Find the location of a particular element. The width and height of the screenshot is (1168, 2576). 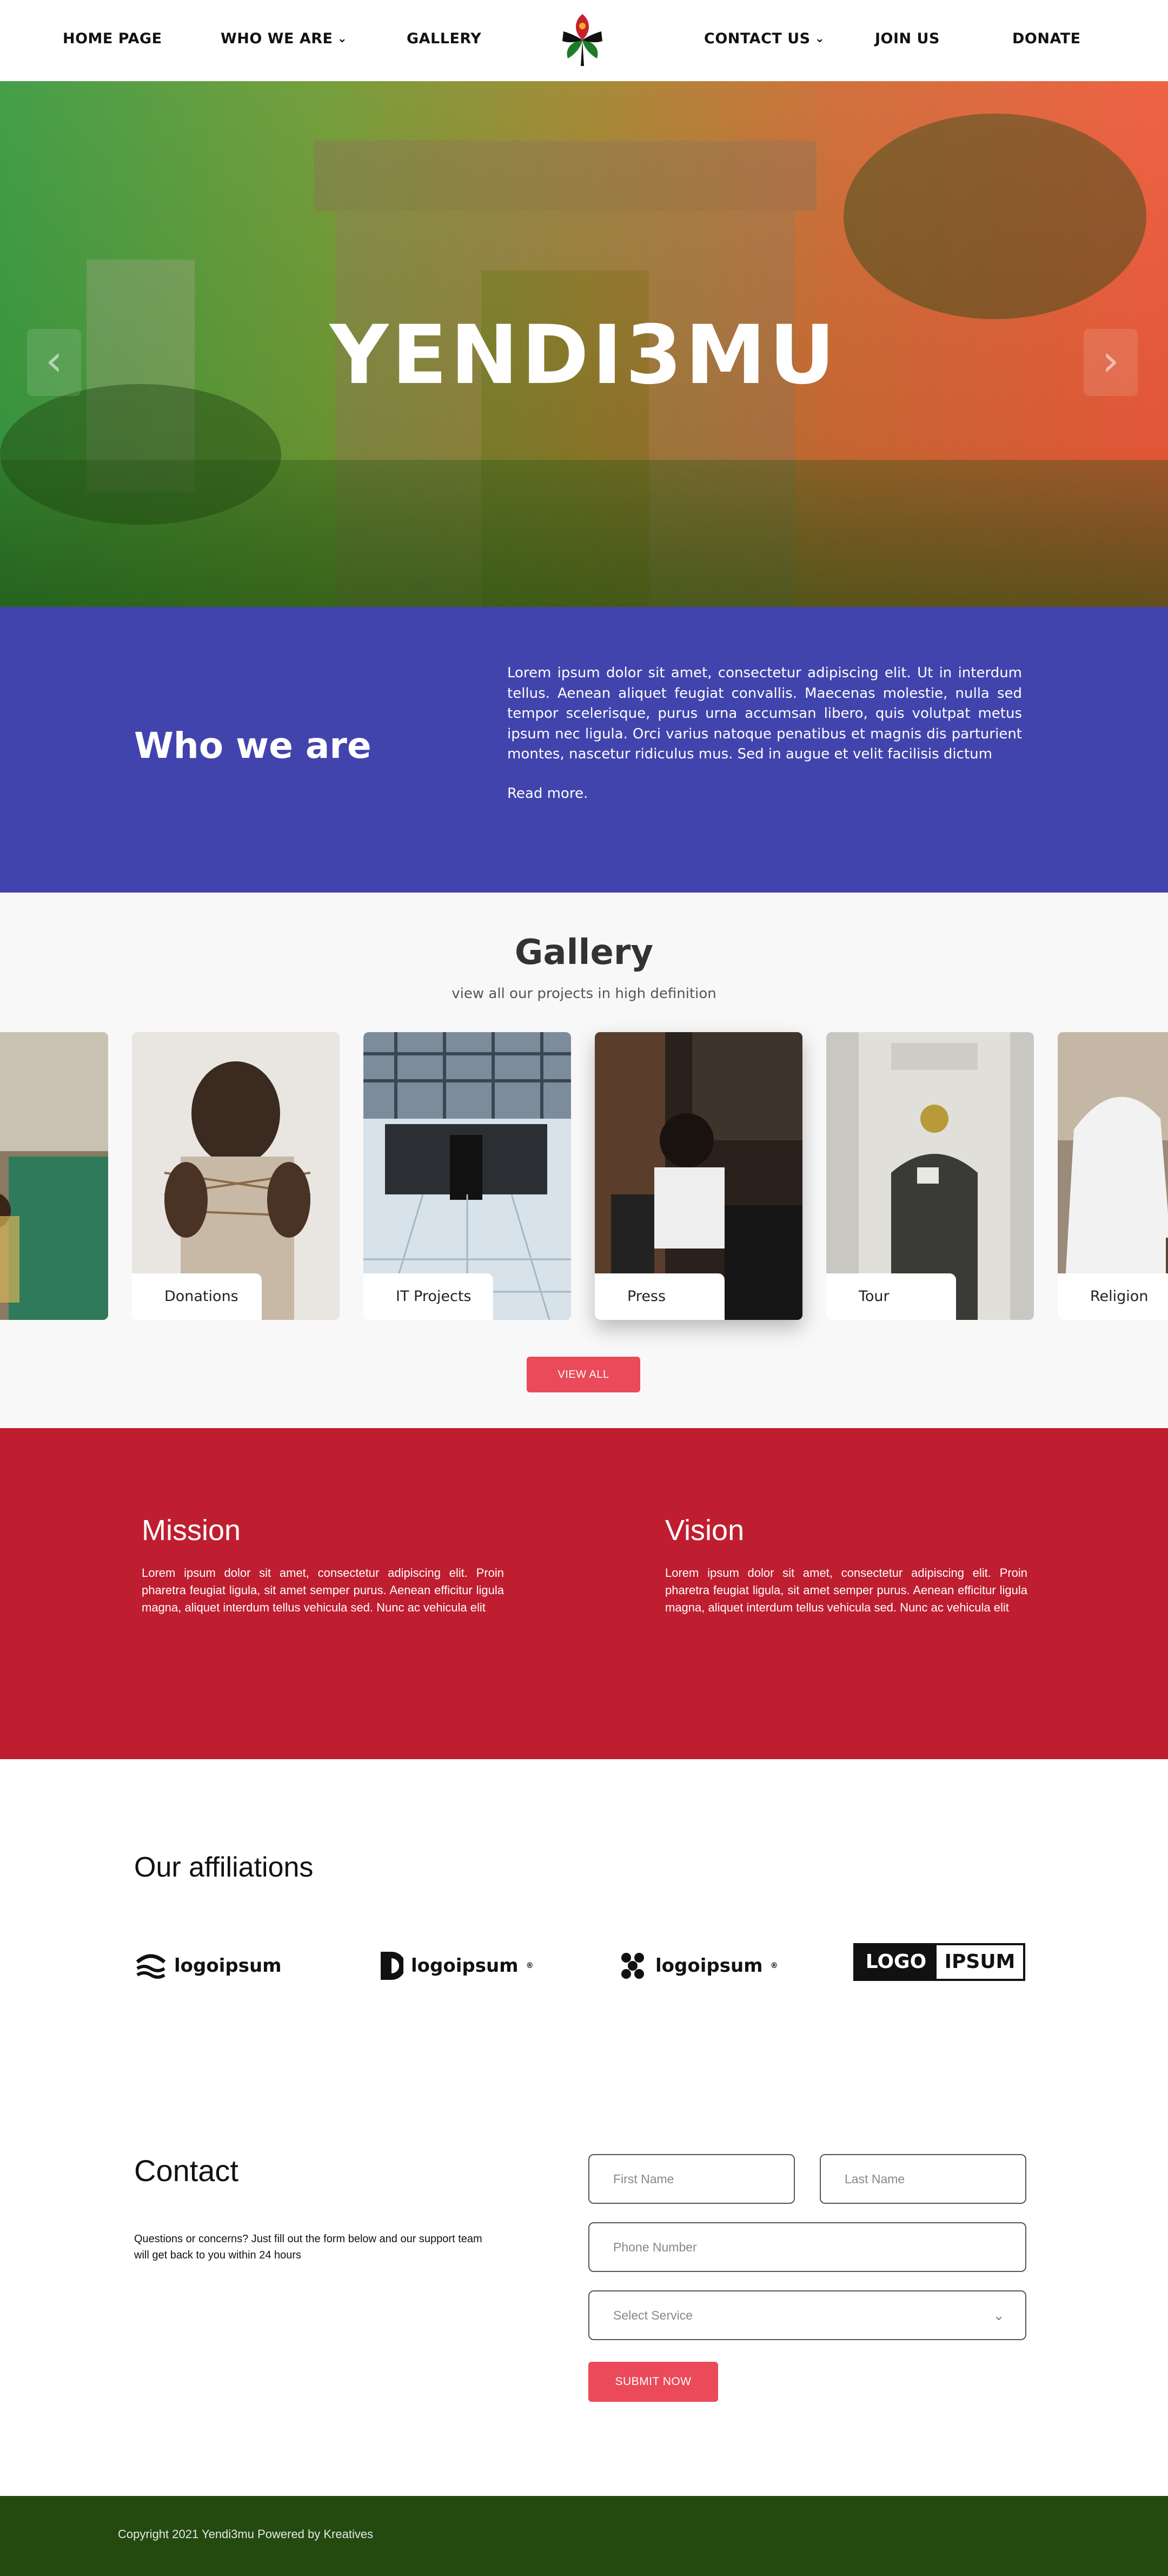

nav-join-us: JOIN US is located at coordinates (907, 38).